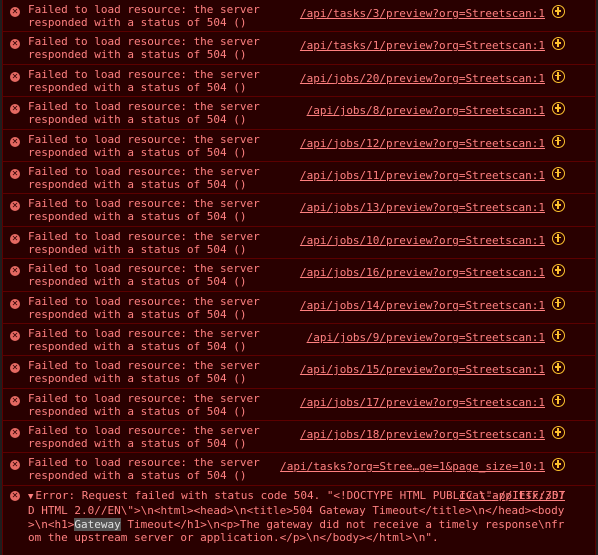 This screenshot has height=555, width=598. Describe the element at coordinates (426, 337) in the screenshot. I see `request-url-link: /api/jobs/9/preview?org=Streetscan:1` at that location.